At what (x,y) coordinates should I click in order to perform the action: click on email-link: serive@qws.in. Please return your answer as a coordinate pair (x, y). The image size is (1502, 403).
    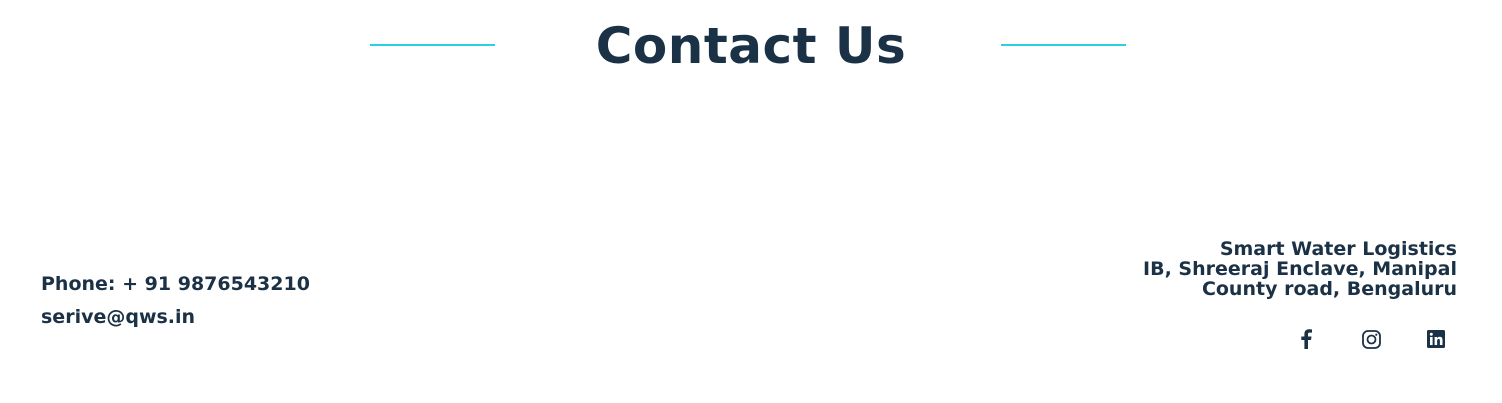
    Looking at the image, I should click on (175, 319).